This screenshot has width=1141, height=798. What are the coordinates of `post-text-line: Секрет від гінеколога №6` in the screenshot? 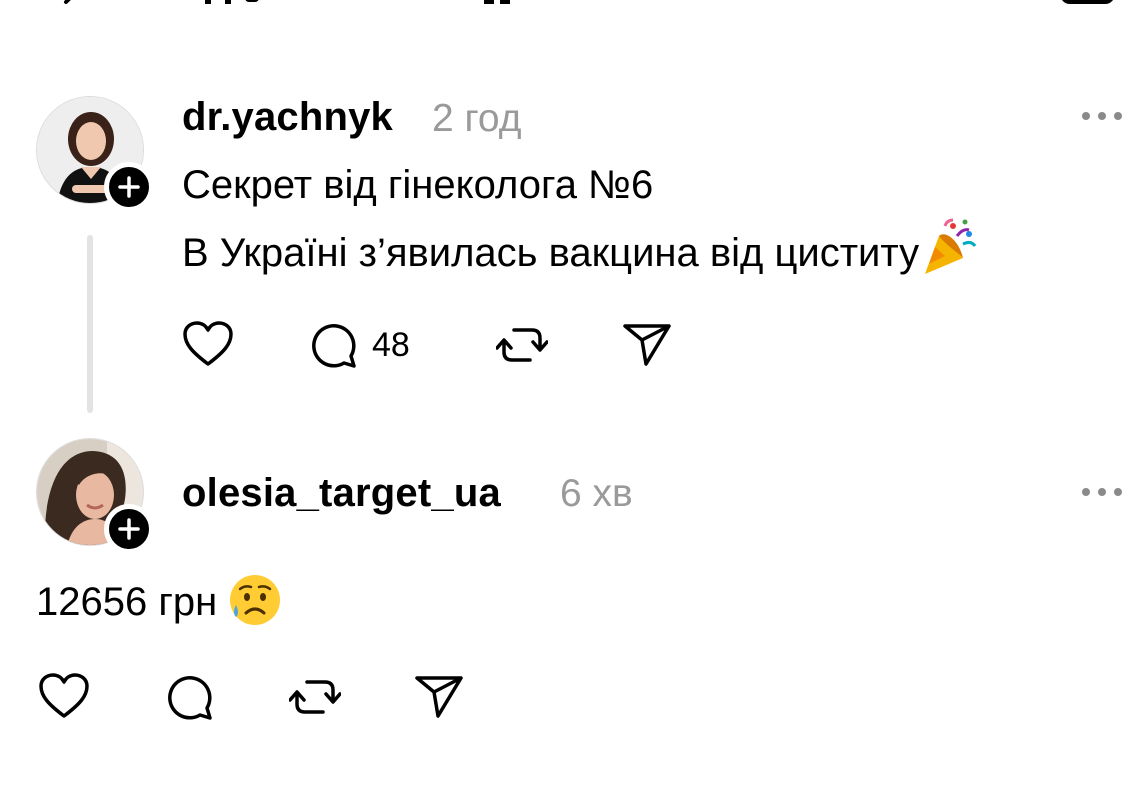 It's located at (418, 185).